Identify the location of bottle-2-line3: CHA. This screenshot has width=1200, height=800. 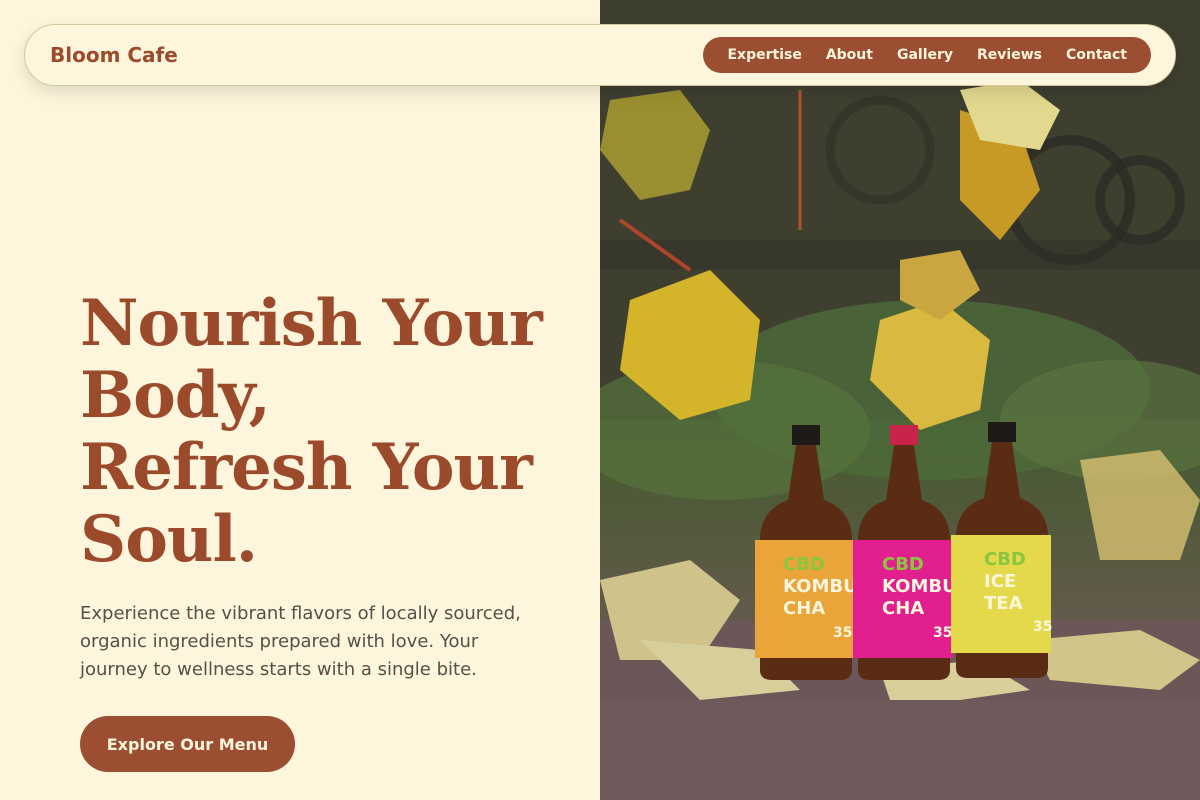
(903, 608).